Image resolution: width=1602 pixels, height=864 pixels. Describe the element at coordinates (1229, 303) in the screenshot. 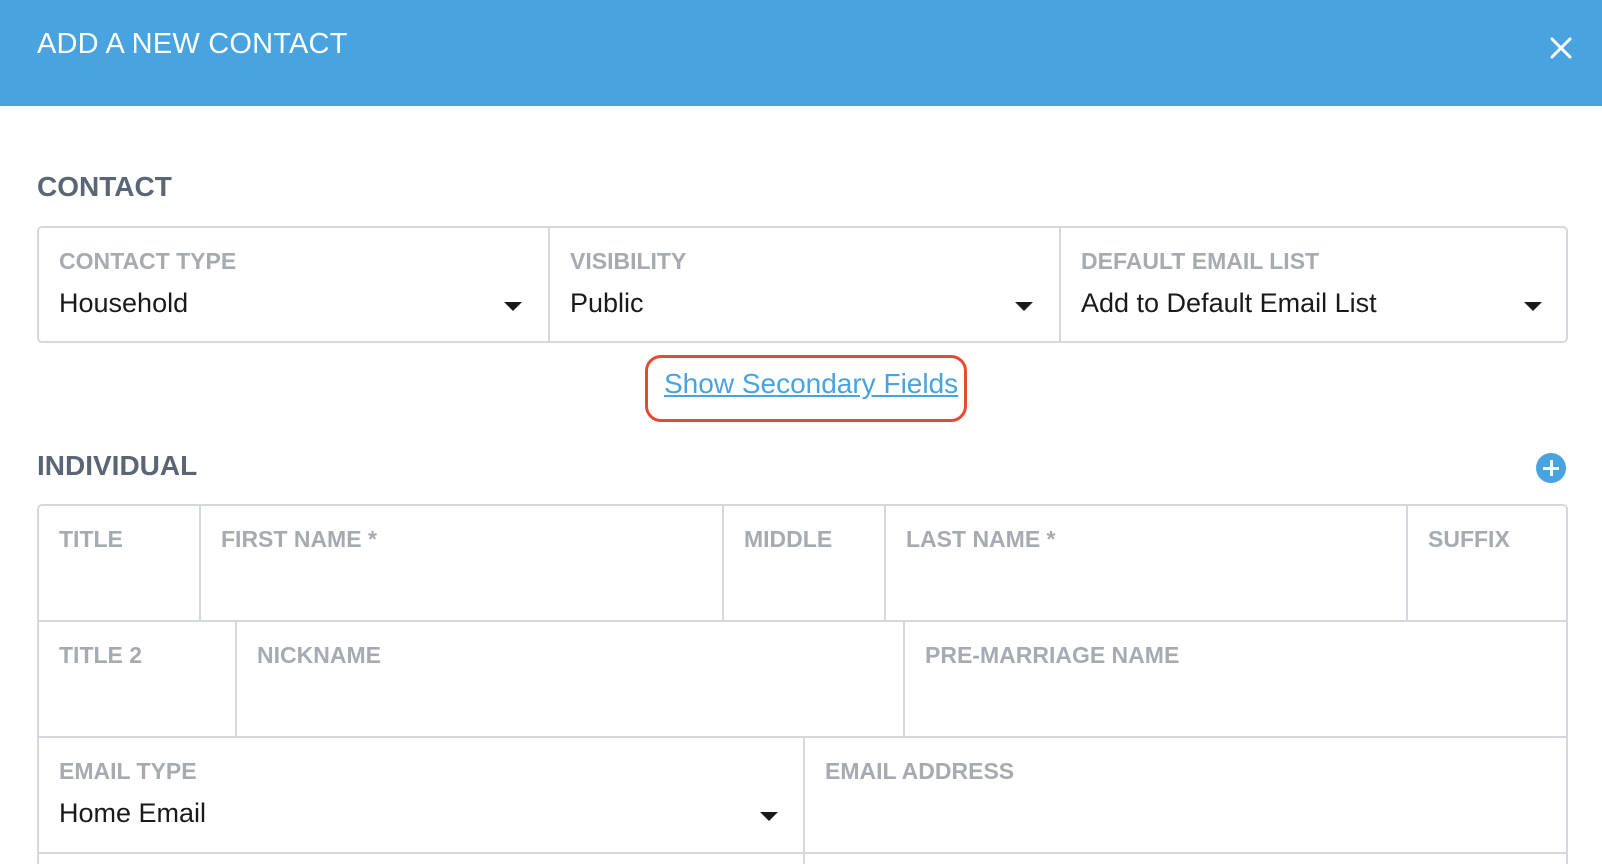

I see `default-email-list-value: Add to Default Email List` at that location.